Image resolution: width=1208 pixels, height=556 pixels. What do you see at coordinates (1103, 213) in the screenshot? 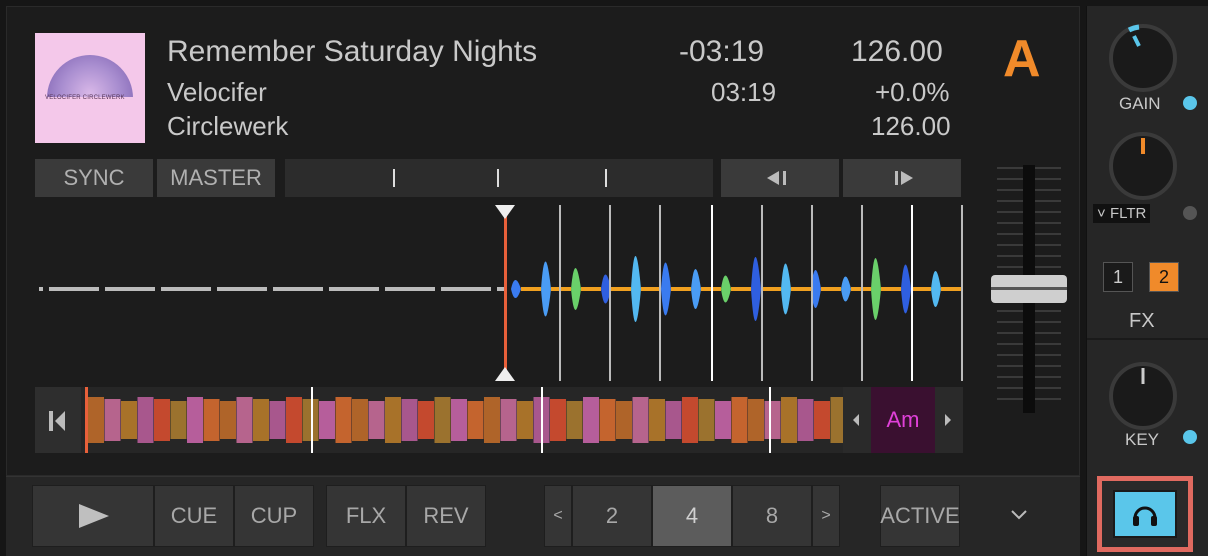
I see `chevron-down-icon: ˅` at bounding box center [1103, 213].